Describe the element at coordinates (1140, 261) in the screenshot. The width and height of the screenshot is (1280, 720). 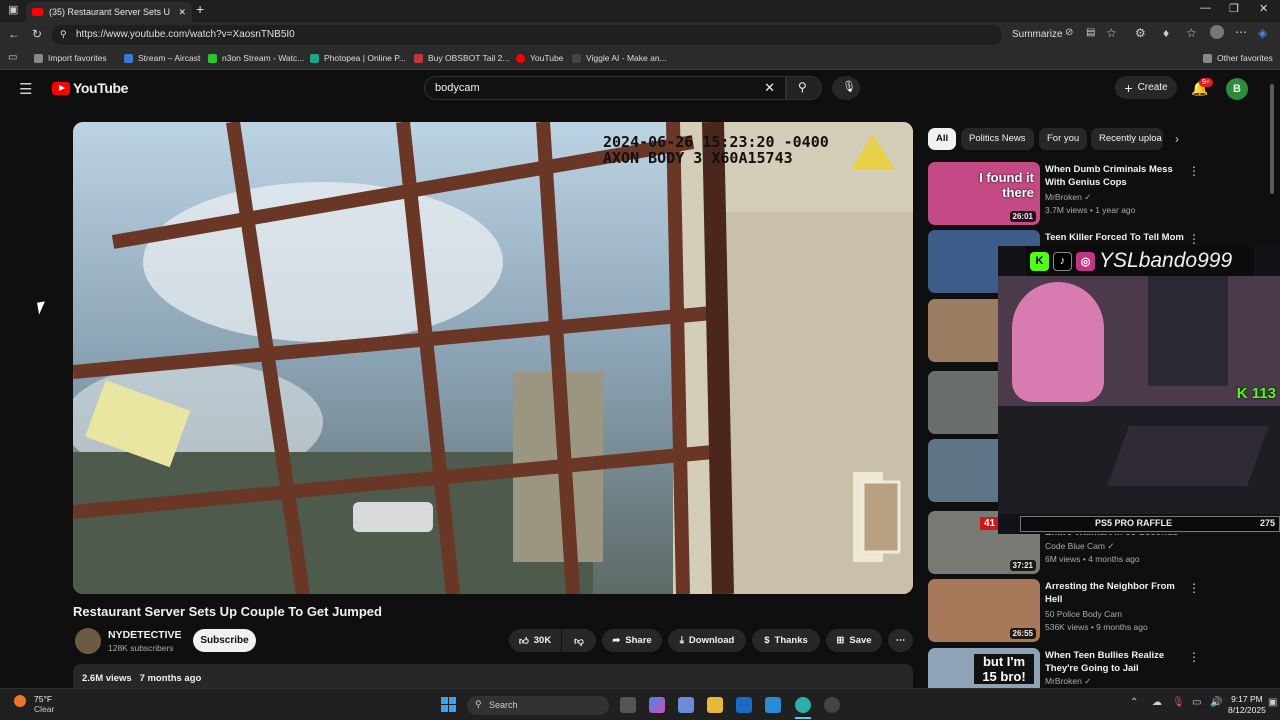
I see `streamer-handle-banner: K ♪ ◎ YSLbando999` at that location.